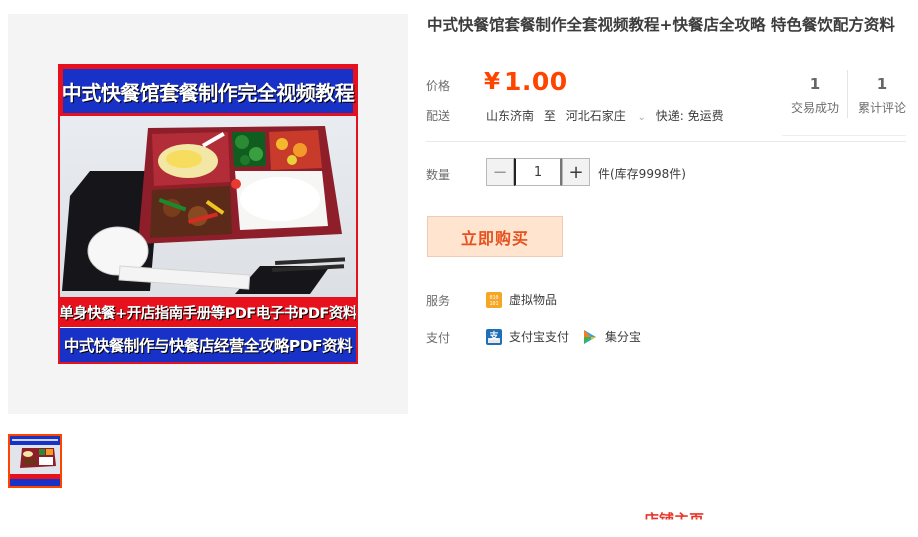  What do you see at coordinates (495, 236) in the screenshot?
I see `buy-now-button: 立即购买` at bounding box center [495, 236].